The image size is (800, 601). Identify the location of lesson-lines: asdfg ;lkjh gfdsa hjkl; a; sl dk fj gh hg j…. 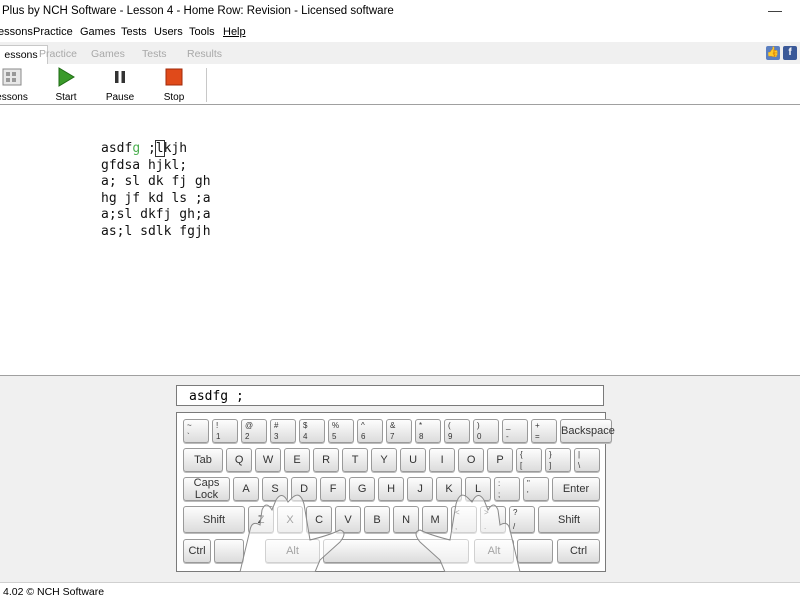
(156, 190).